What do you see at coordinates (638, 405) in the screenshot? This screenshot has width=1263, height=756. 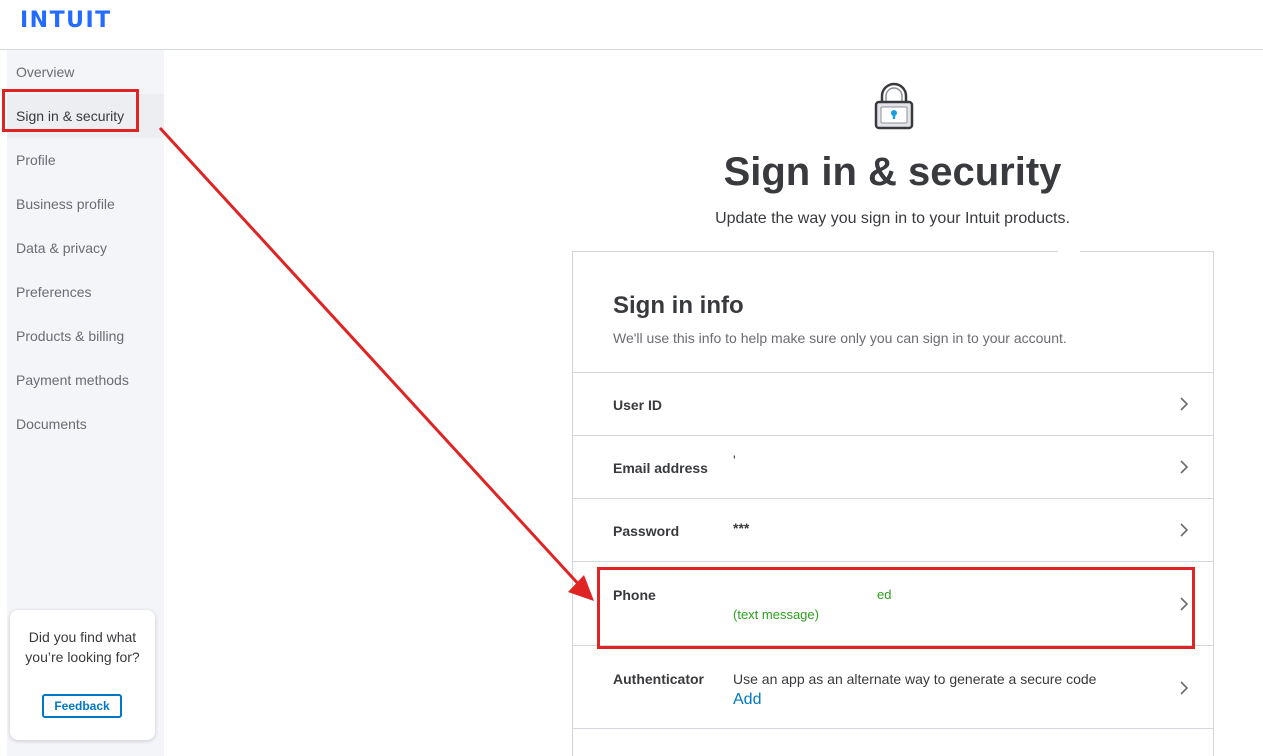 I see `row-label: User ID` at bounding box center [638, 405].